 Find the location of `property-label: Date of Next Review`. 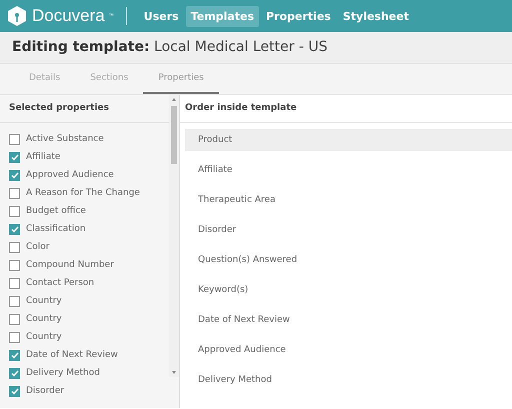

property-label: Date of Next Review is located at coordinates (72, 355).